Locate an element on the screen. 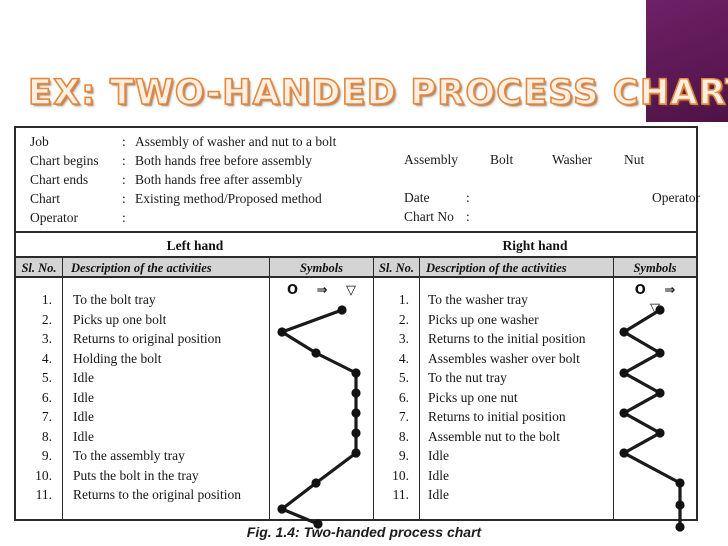  header-field-job-value: Assembly of washer and nut to a bolt is located at coordinates (236, 141).